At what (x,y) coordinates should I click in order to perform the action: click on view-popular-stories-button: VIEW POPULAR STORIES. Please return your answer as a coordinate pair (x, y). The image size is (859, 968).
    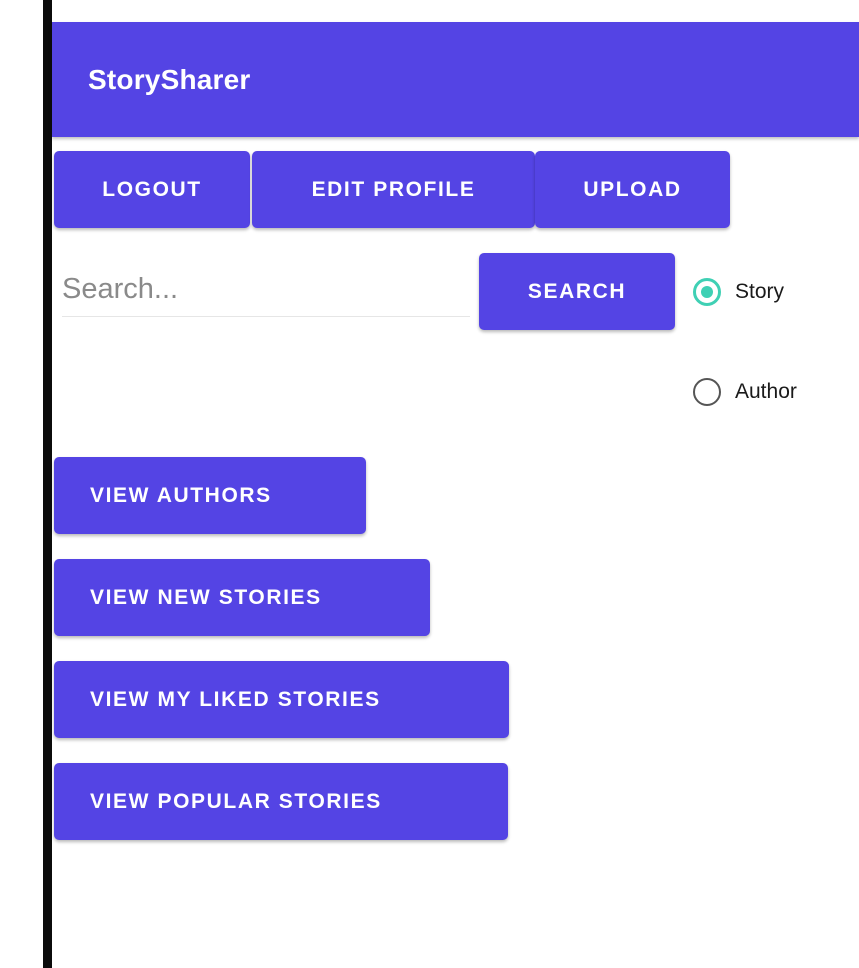
    Looking at the image, I should click on (281, 801).